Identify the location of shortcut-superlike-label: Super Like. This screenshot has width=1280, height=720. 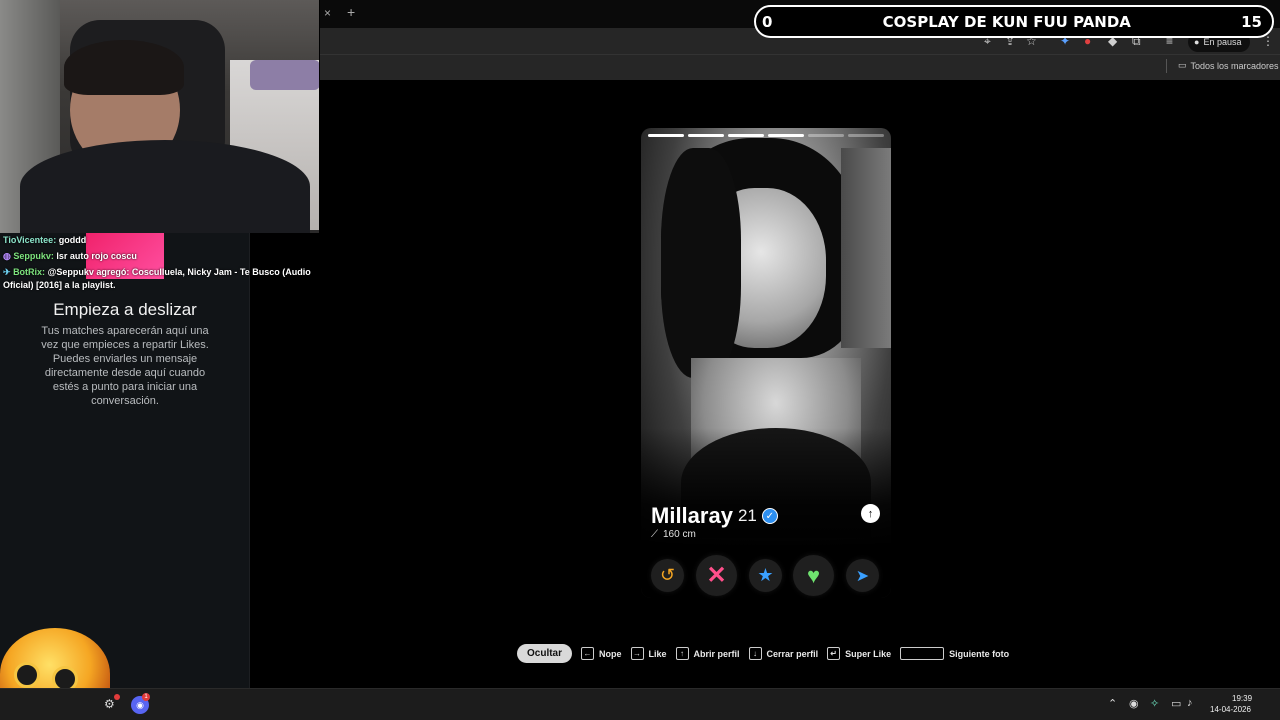
(868, 653).